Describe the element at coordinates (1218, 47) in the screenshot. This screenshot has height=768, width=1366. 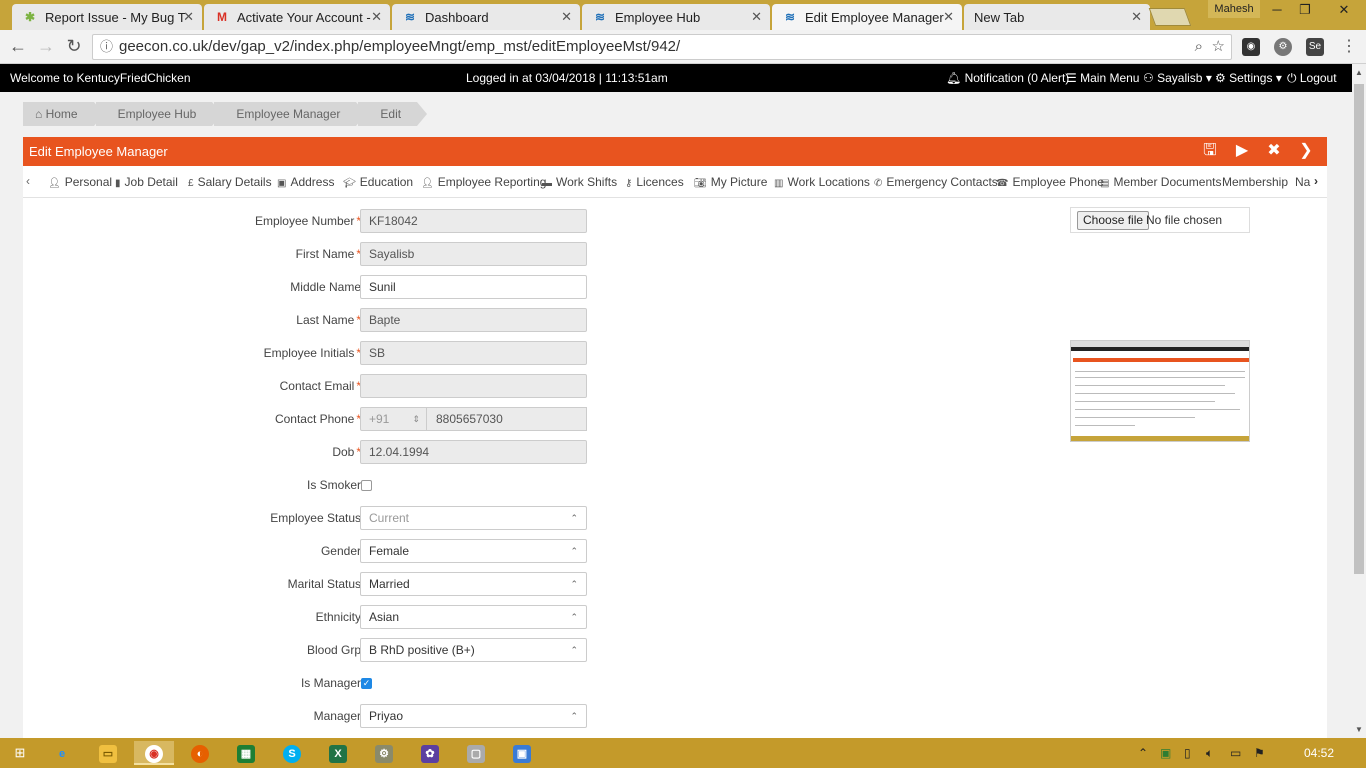
I see `bookmark-star-icon: ☆` at that location.